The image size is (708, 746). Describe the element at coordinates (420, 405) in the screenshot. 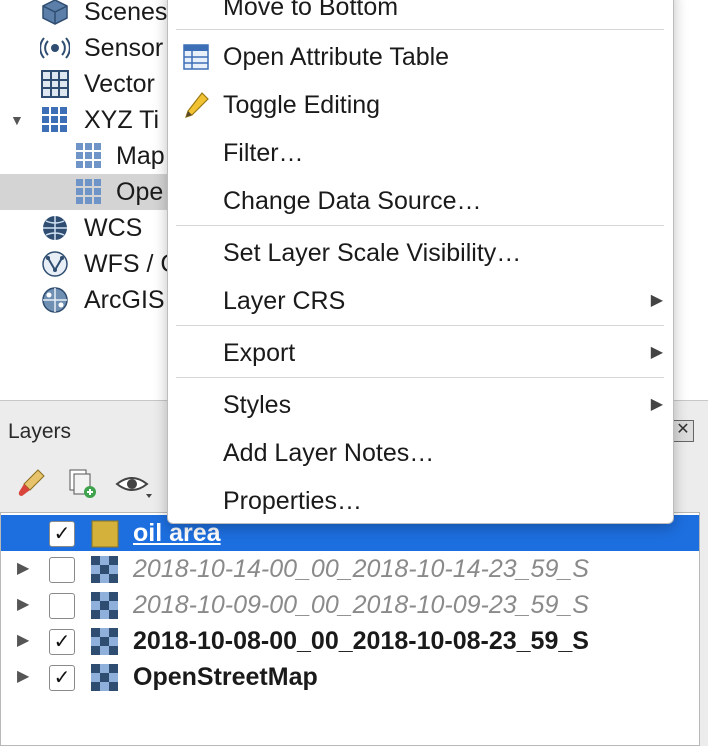

I see `menu-item-styles: Styles ▶` at that location.